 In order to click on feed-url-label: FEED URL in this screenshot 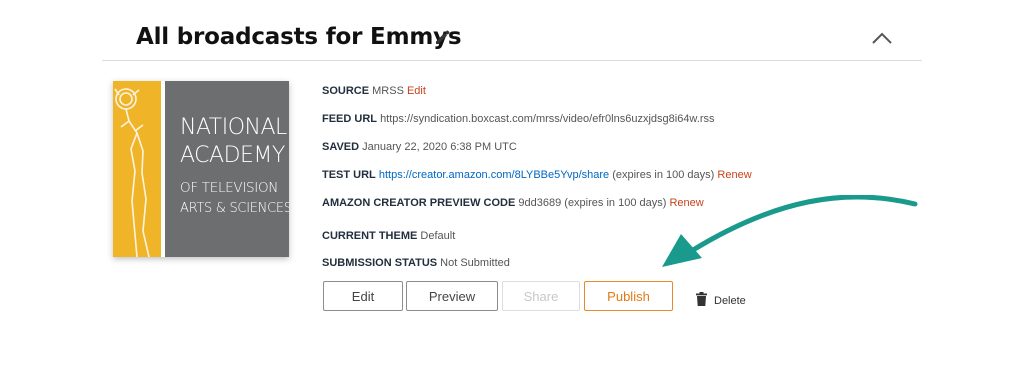, I will do `click(349, 119)`.